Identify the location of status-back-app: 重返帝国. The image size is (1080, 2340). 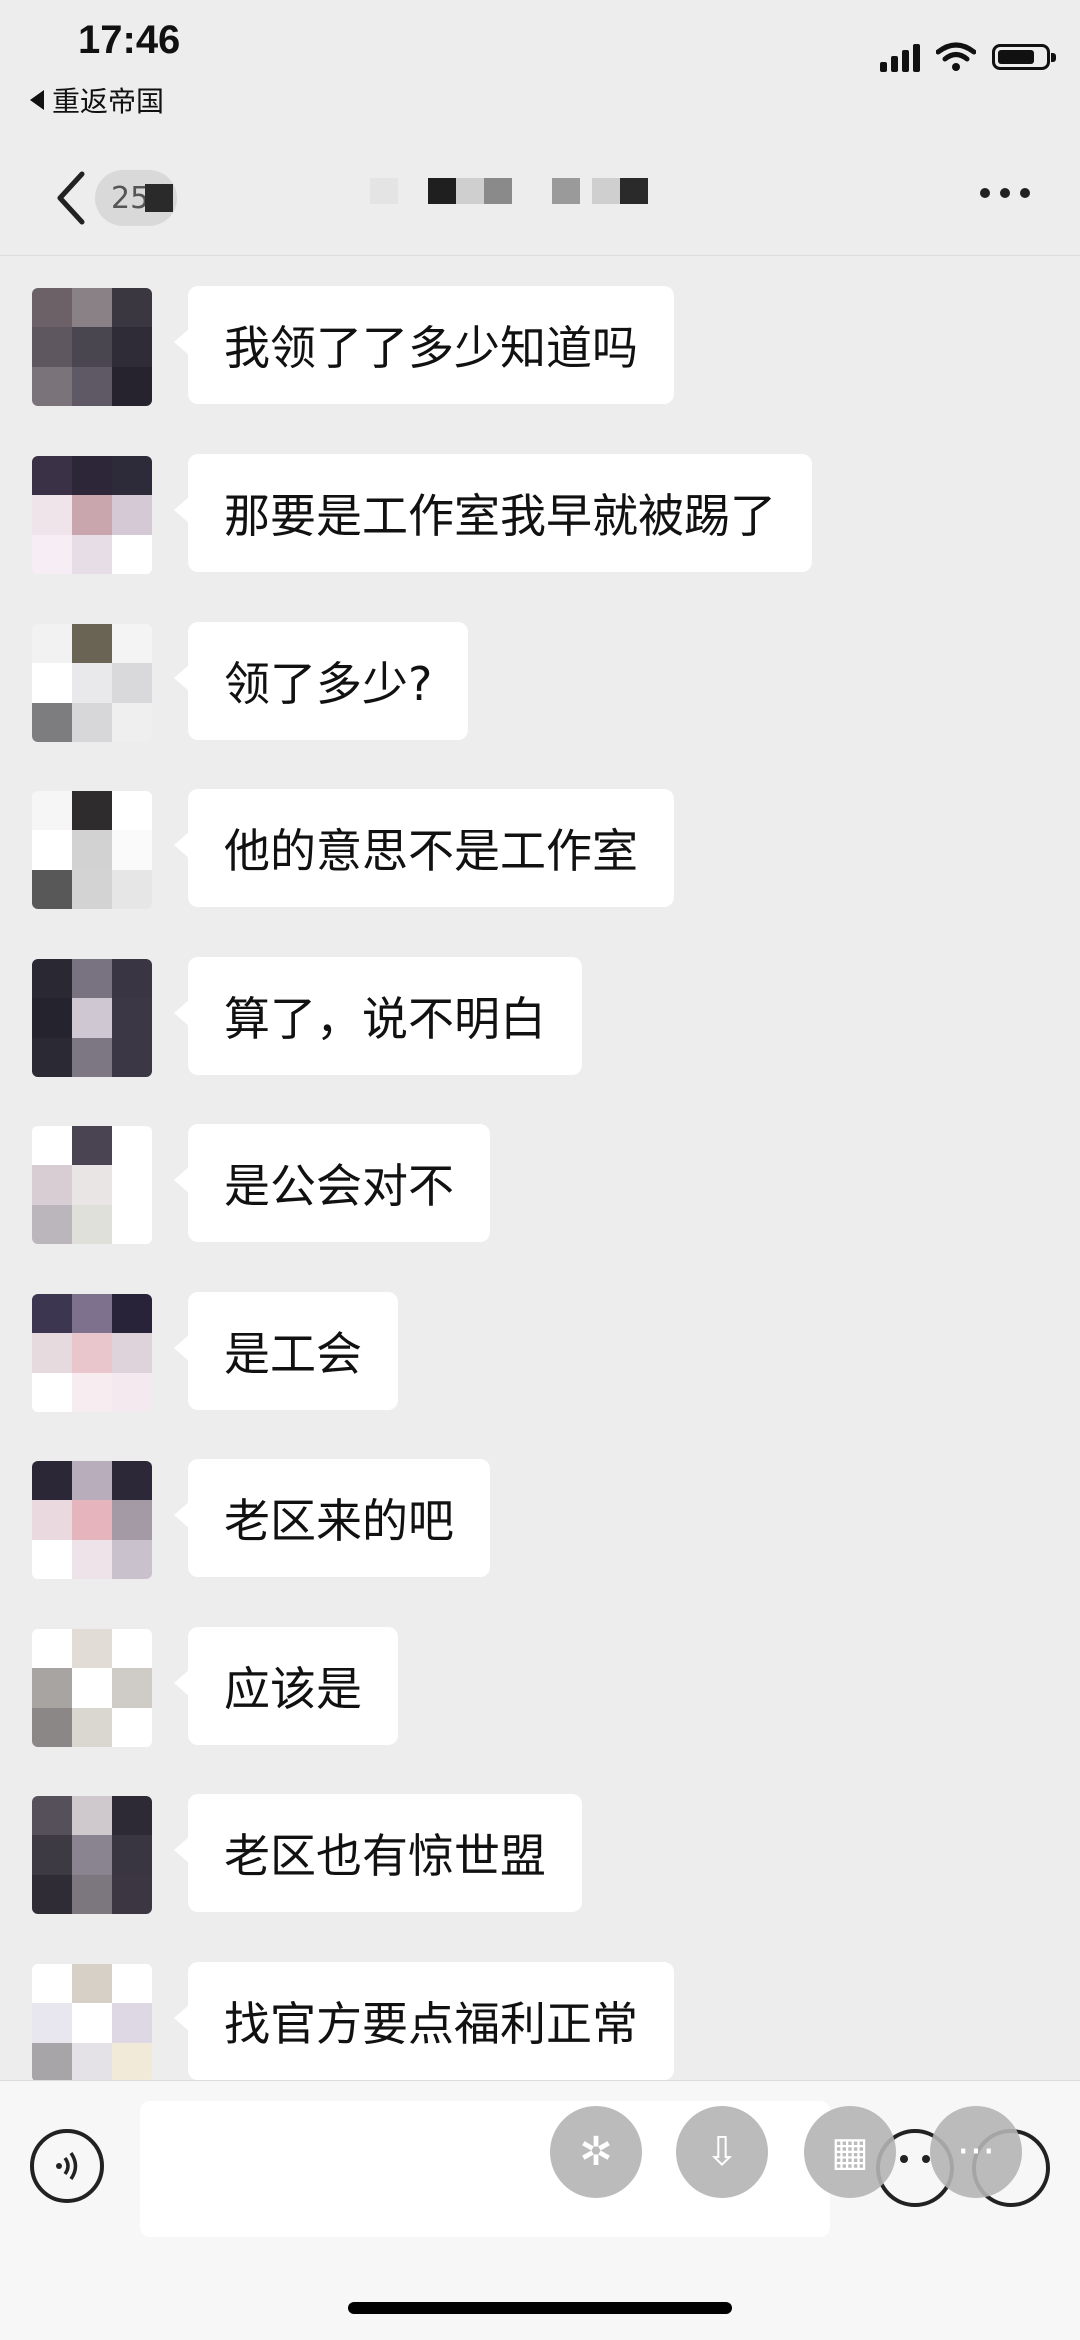
(97, 100).